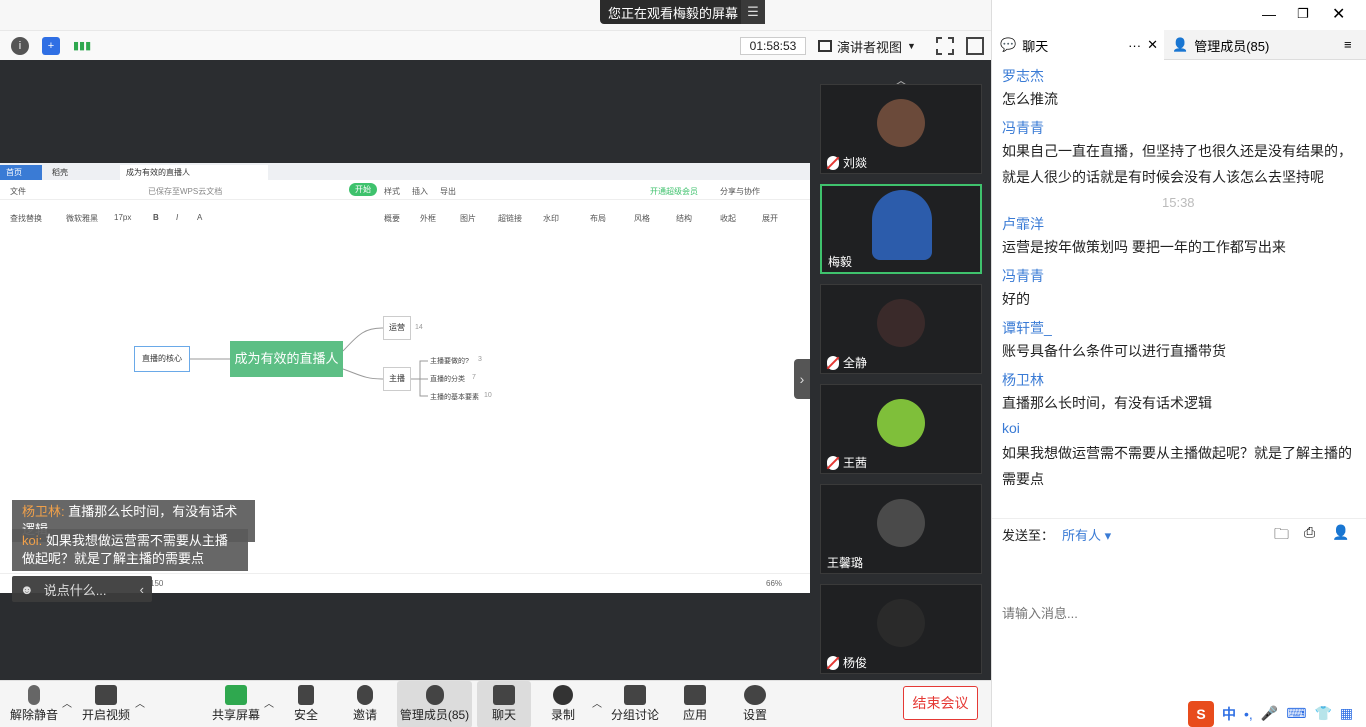 Image resolution: width=1366 pixels, height=727 pixels. I want to click on invite-label: 邀请, so click(364, 715).